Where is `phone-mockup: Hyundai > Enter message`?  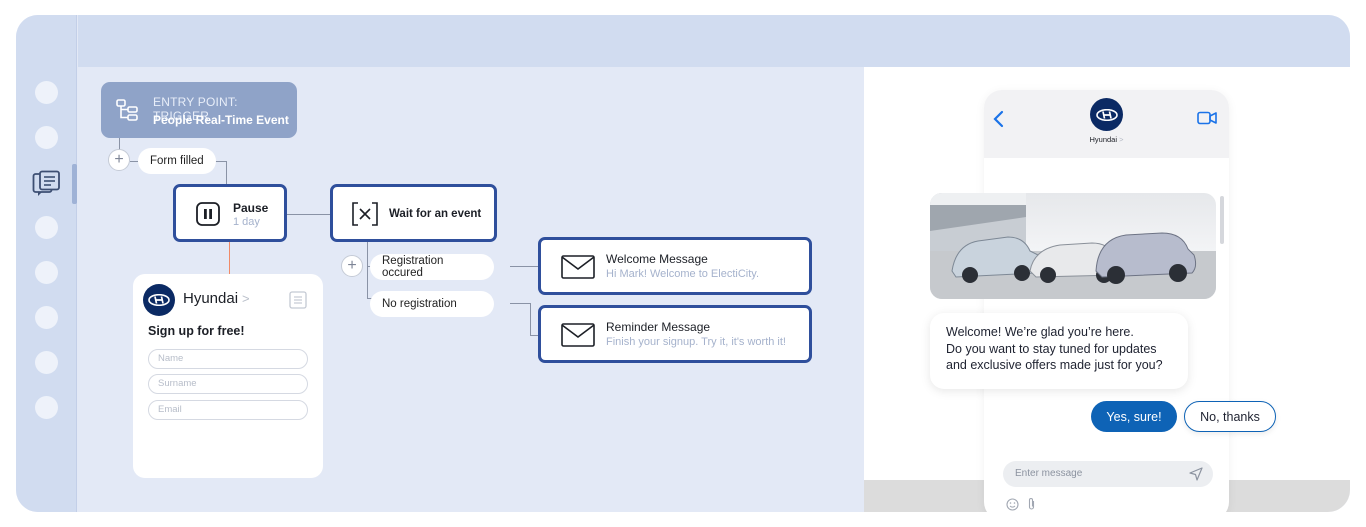
phone-mockup: Hyundai > Enter message is located at coordinates (1106, 301).